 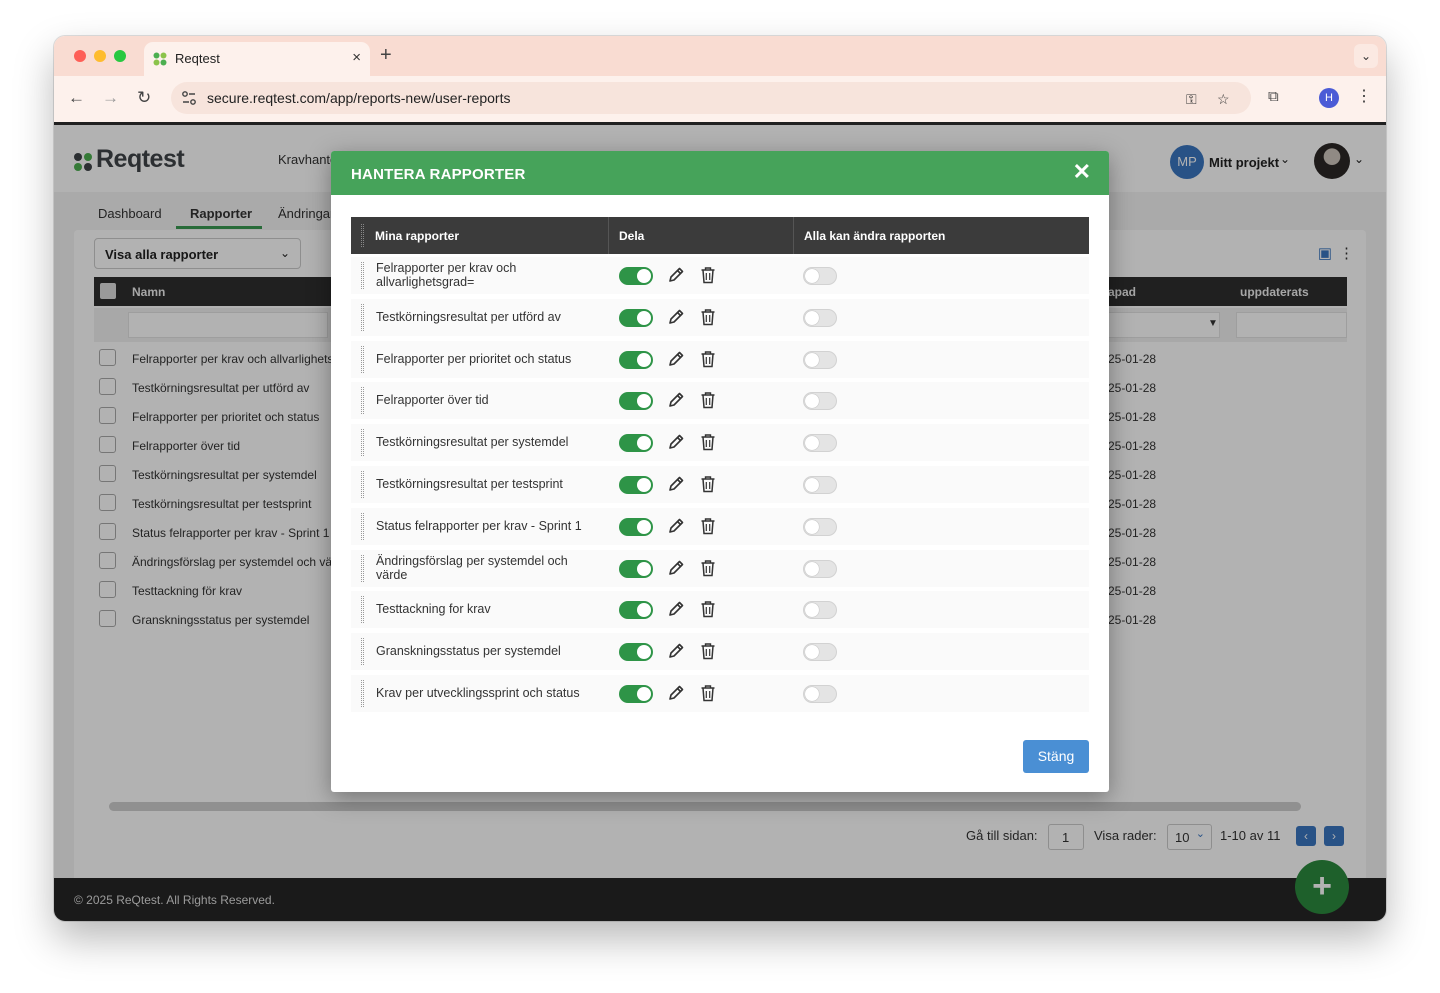 I want to click on header-all-can-edit: Alla kan ändra rapporten, so click(x=875, y=236).